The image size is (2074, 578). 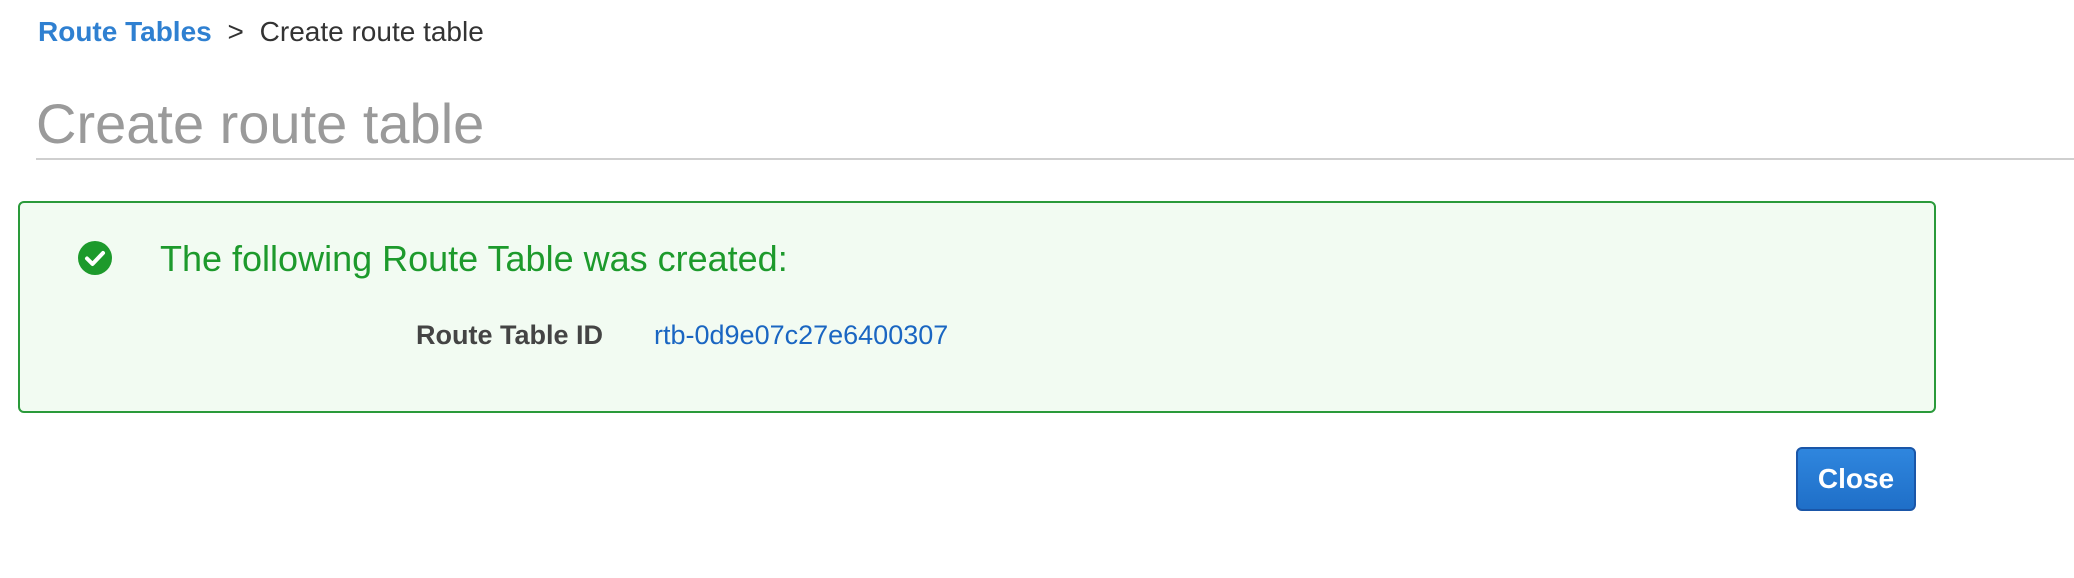 I want to click on breadcrumb-route-tables-link: Route Tables, so click(x=125, y=31).